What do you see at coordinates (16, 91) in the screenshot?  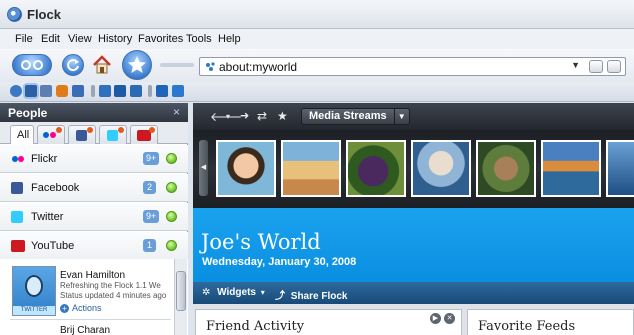 I see `web-clipboard-icon` at bounding box center [16, 91].